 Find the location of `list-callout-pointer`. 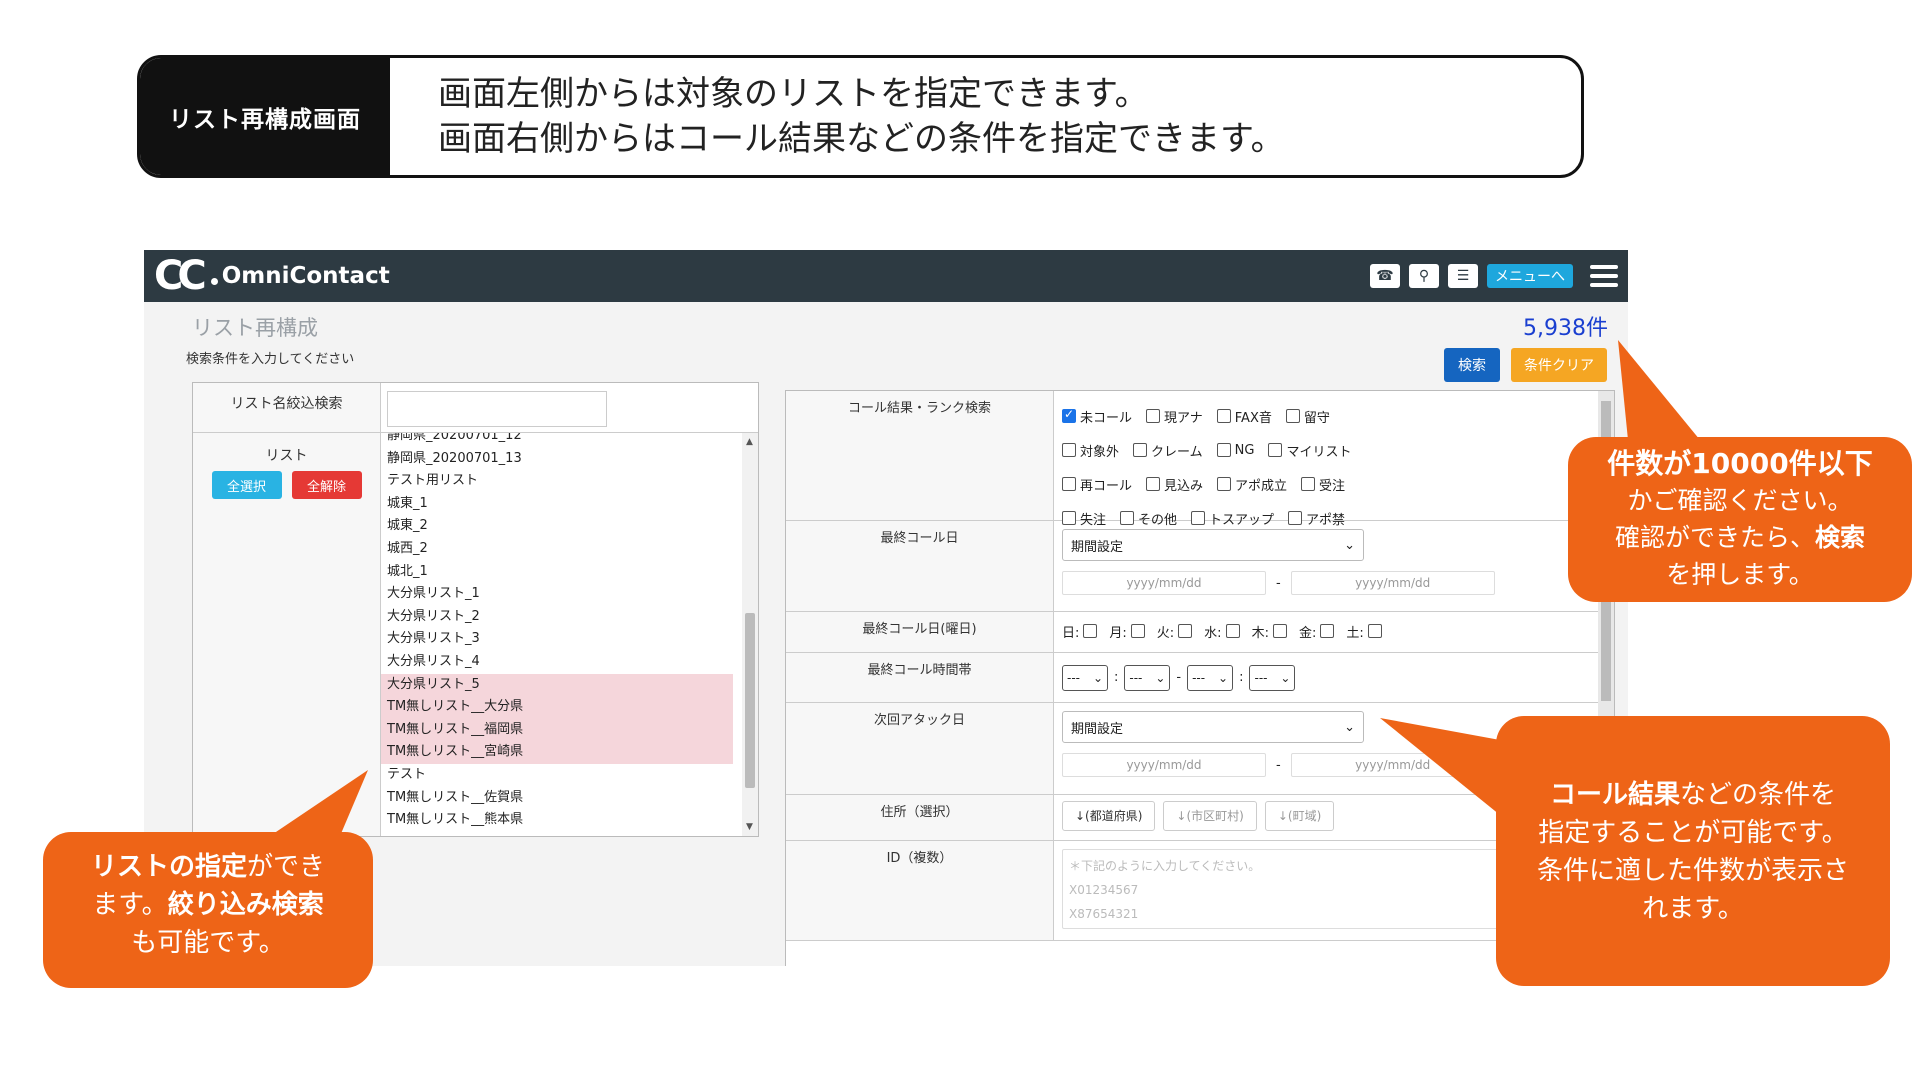

list-callout-pointer is located at coordinates (319, 803).